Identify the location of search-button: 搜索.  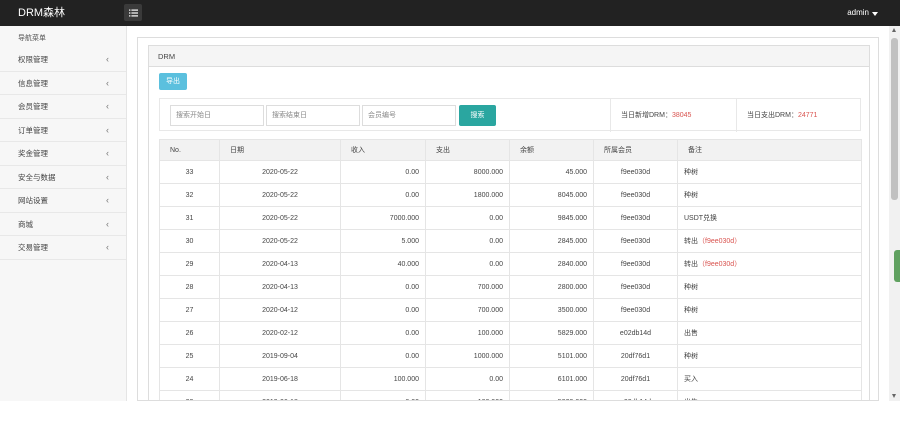
(477, 115).